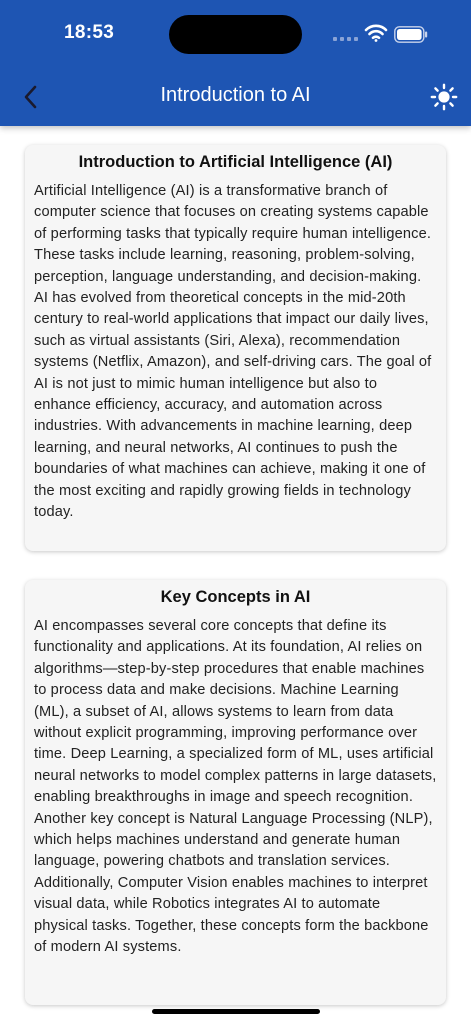 The width and height of the screenshot is (471, 1024). I want to click on wifi-icon, so click(376, 33).